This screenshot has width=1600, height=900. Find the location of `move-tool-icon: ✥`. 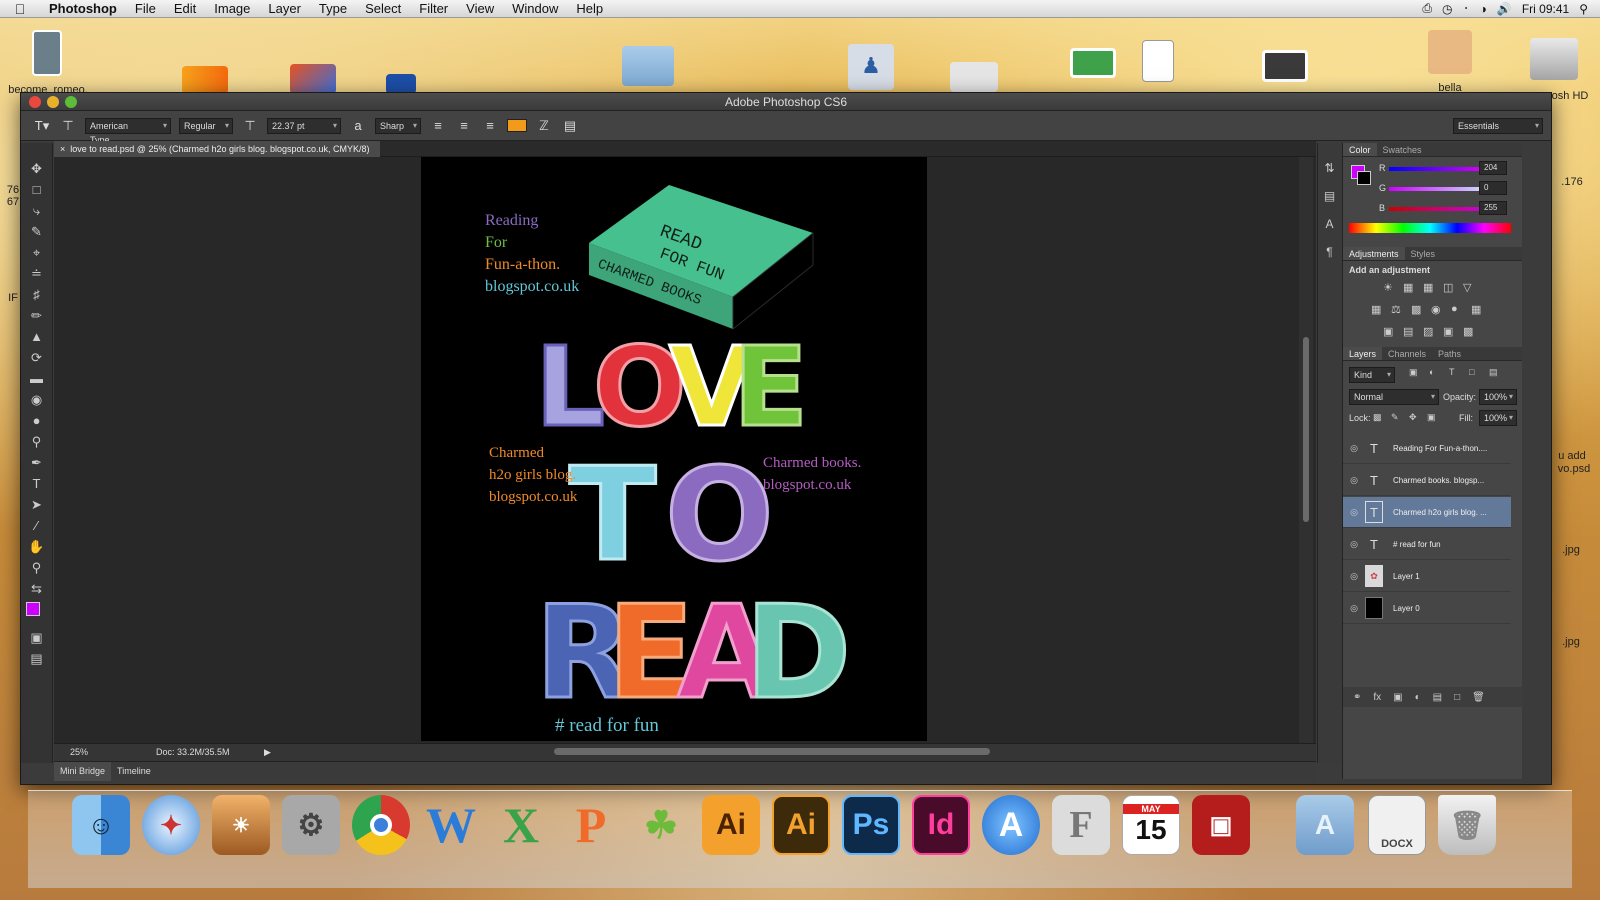

move-tool-icon: ✥ is located at coordinates (36, 168).